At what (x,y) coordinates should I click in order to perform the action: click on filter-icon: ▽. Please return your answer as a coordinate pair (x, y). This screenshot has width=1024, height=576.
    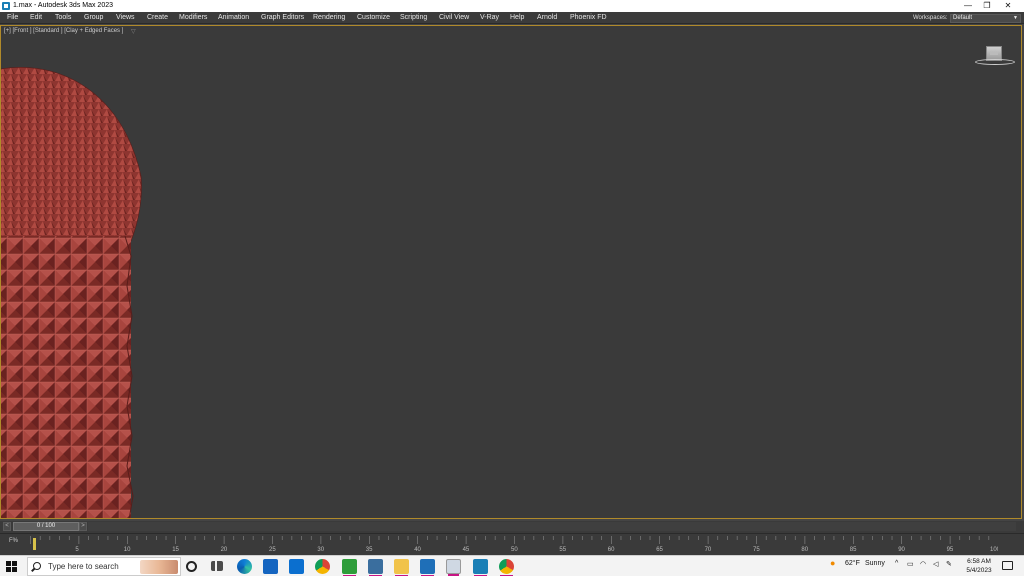
    Looking at the image, I should click on (133, 31).